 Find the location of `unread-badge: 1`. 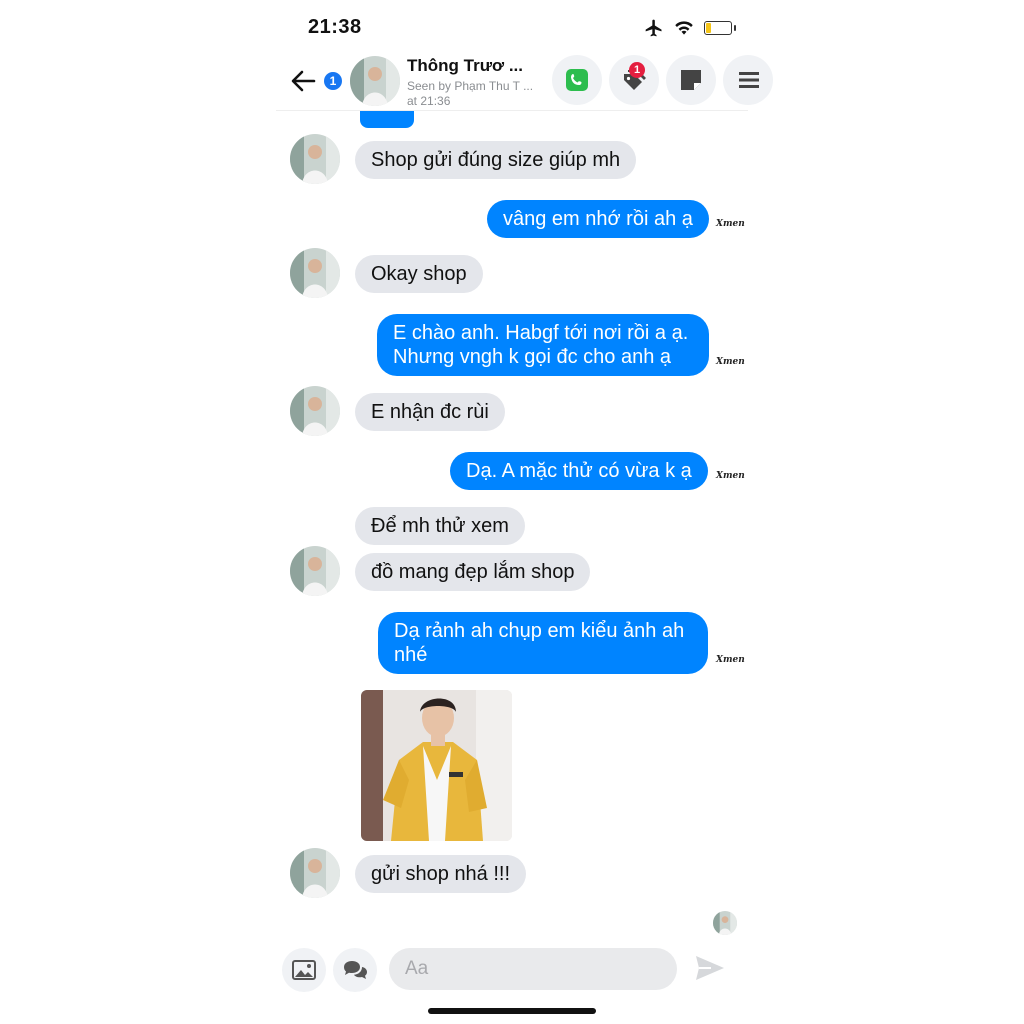

unread-badge: 1 is located at coordinates (333, 81).